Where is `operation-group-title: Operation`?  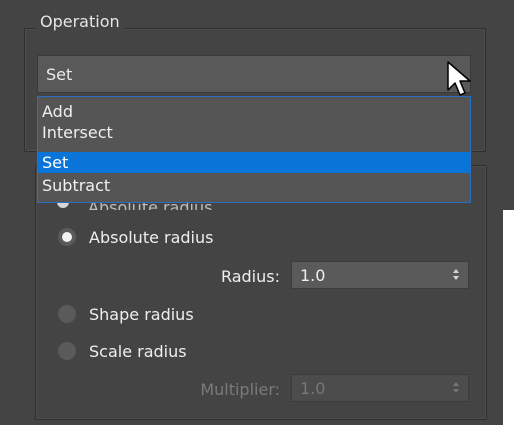
operation-group-title: Operation is located at coordinates (80, 21).